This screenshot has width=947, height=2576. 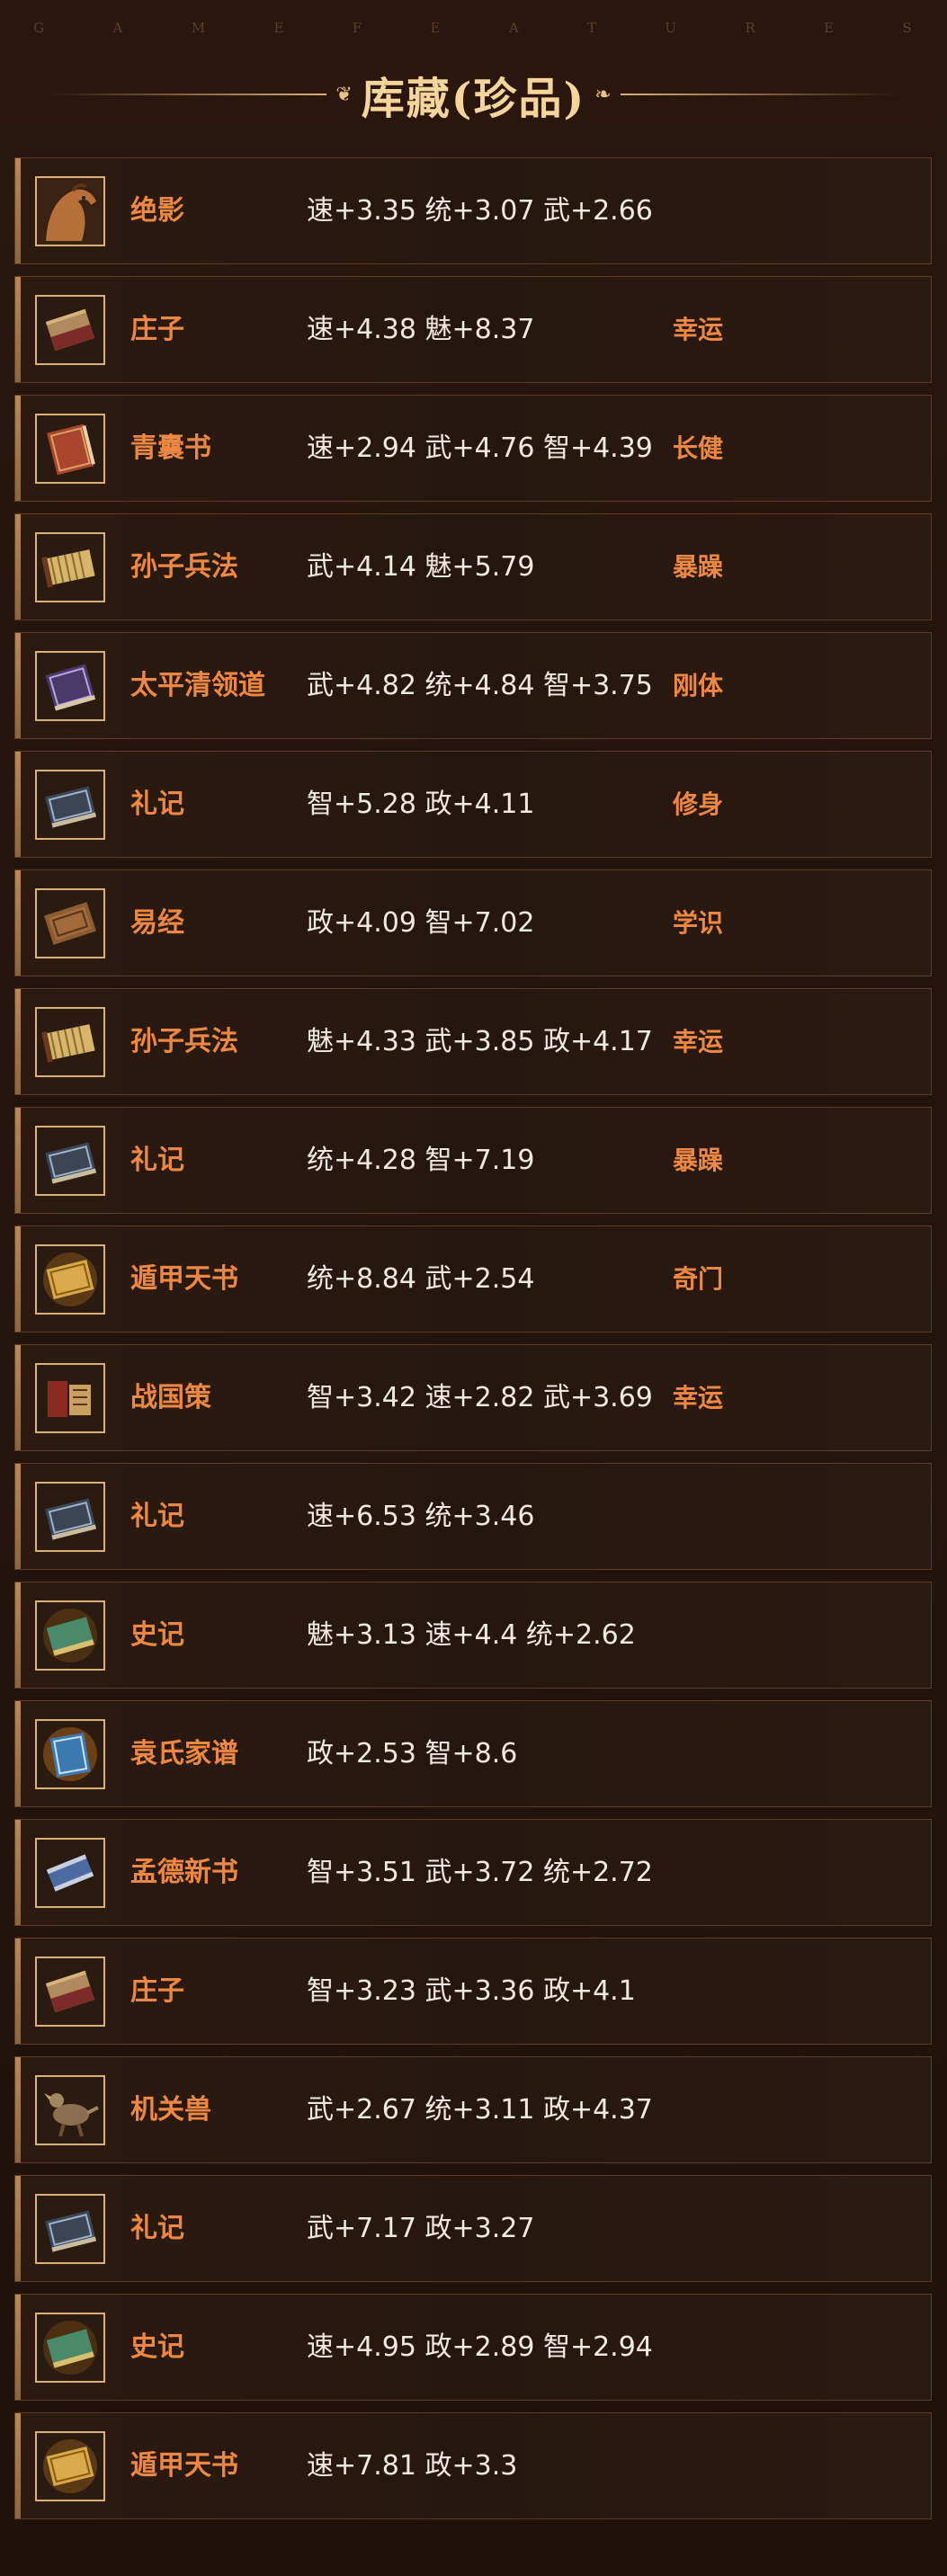 I want to click on treasure-row: 礼记 武+7.17 政+3.27, so click(x=473, y=2229).